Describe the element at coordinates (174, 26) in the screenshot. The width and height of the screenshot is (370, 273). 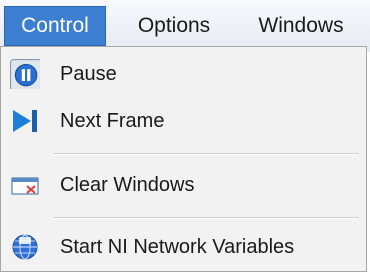
I see `menu-options: Options` at that location.